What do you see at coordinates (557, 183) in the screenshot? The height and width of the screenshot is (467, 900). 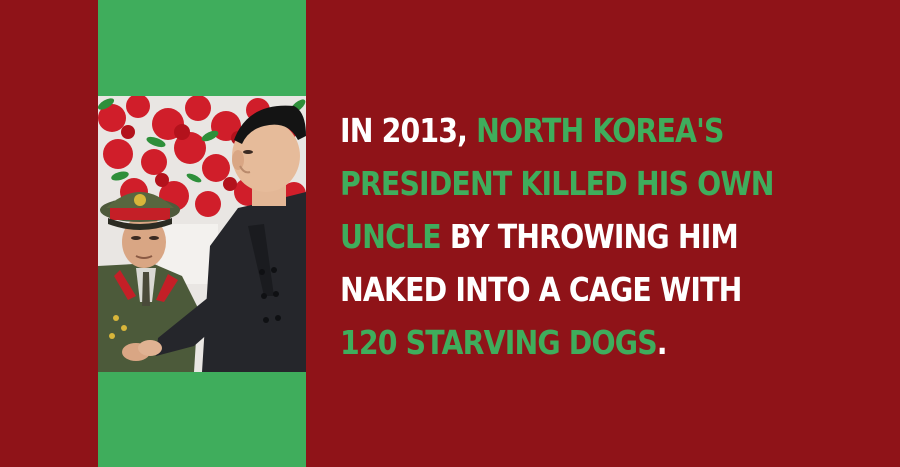 I see `fact-highlight-2: president killed his own` at bounding box center [557, 183].